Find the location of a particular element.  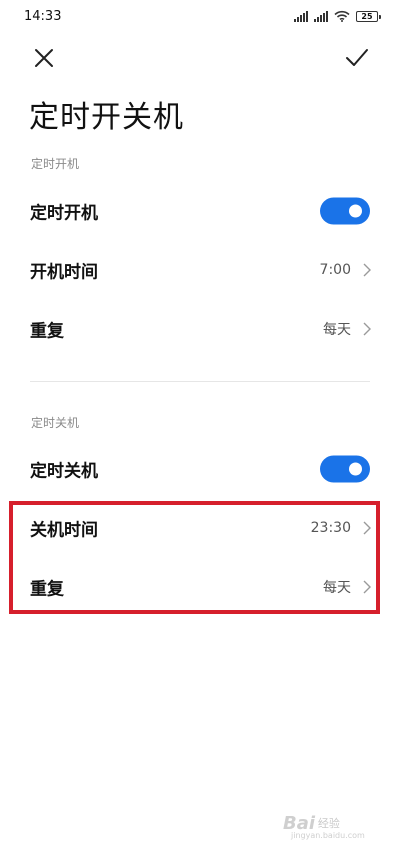

power-on-time-value: 7:00 is located at coordinates (335, 270).